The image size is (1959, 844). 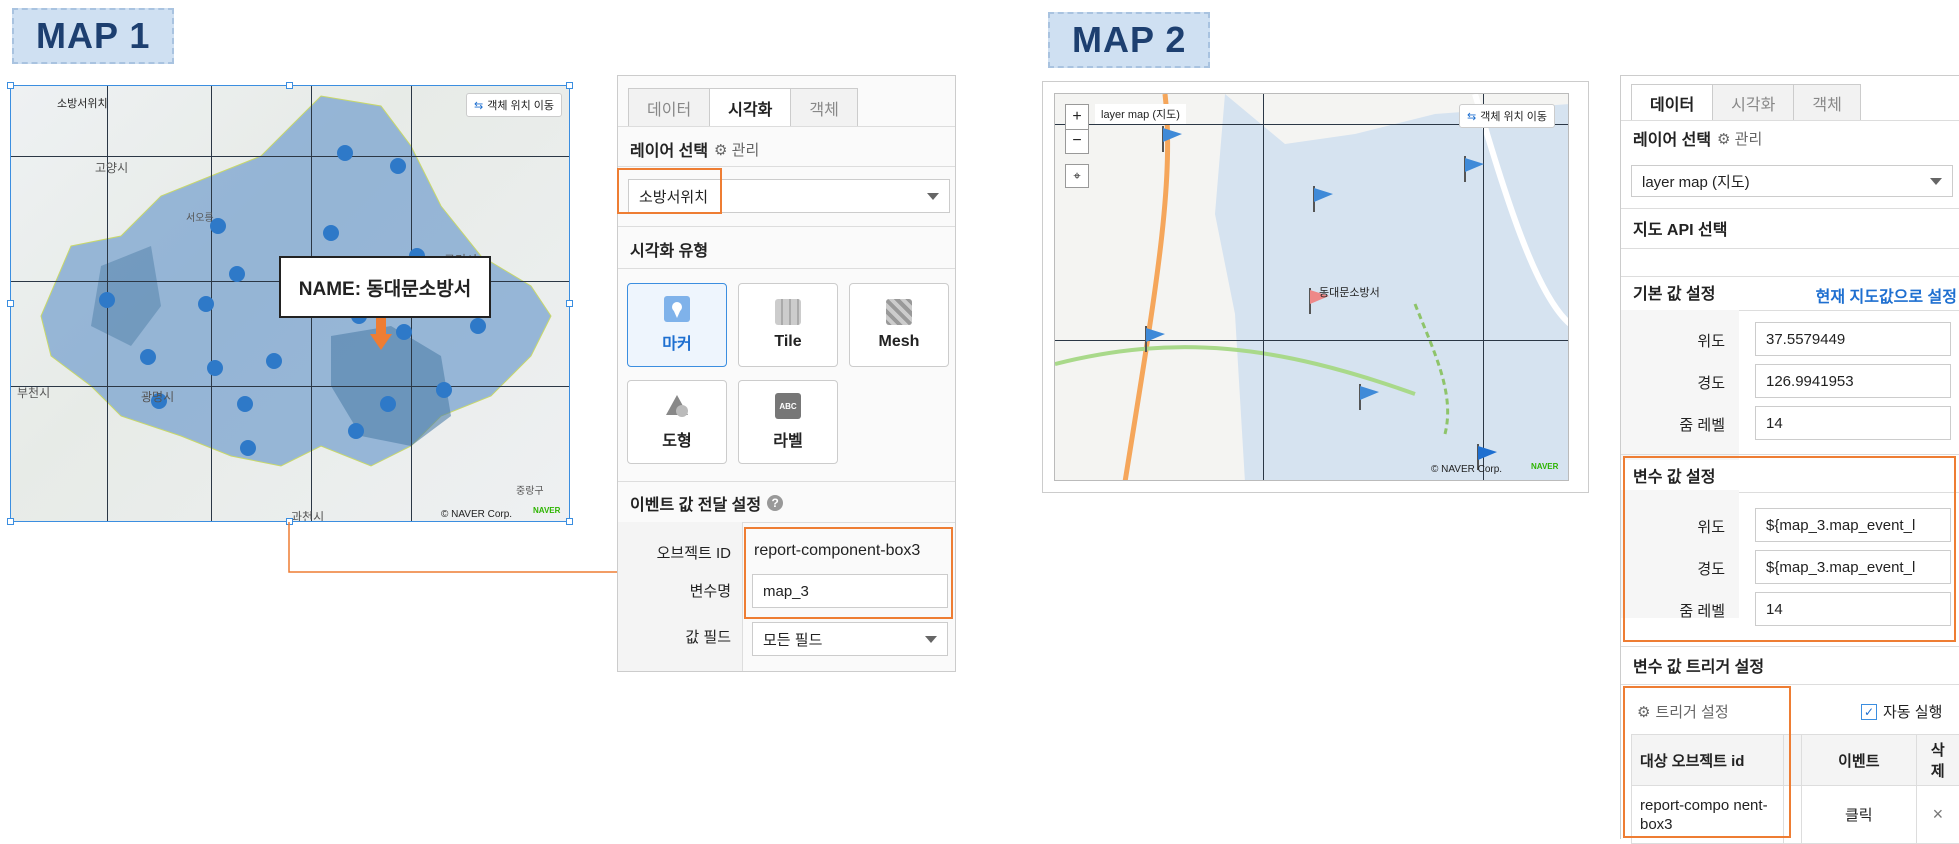 What do you see at coordinates (1901, 711) in the screenshot?
I see `auto-run-toggle: ✓ 자동 실행` at bounding box center [1901, 711].